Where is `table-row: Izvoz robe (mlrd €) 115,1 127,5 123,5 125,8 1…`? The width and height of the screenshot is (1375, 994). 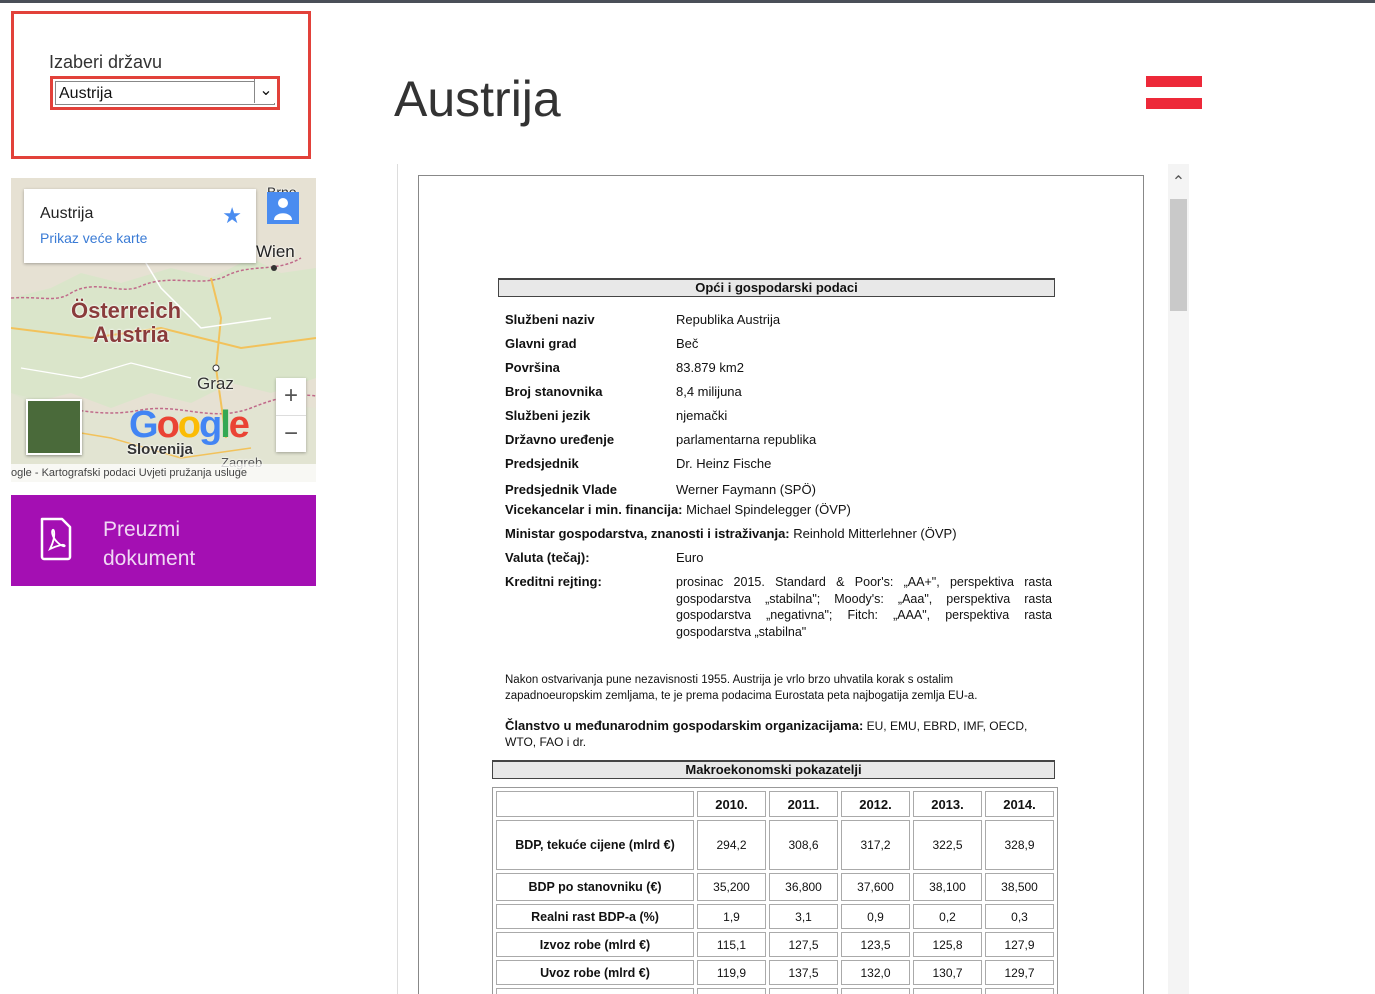 table-row: Izvoz robe (mlrd €) 115,1 127,5 123,5 125,8 1… is located at coordinates (775, 944).